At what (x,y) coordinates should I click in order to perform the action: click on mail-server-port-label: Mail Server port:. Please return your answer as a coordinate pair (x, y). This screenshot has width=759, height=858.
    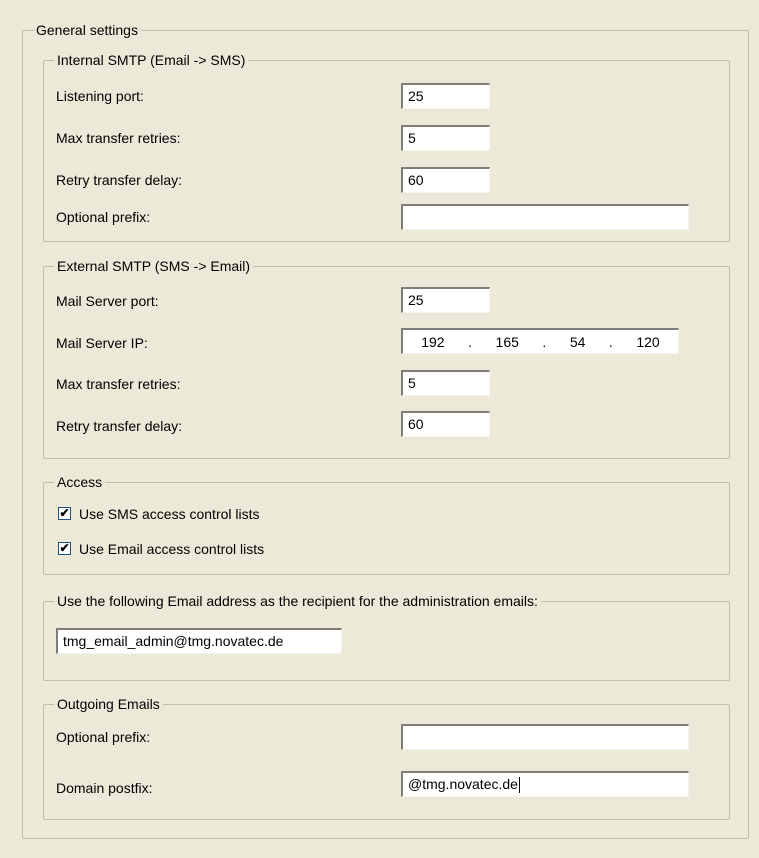
    Looking at the image, I should click on (107, 301).